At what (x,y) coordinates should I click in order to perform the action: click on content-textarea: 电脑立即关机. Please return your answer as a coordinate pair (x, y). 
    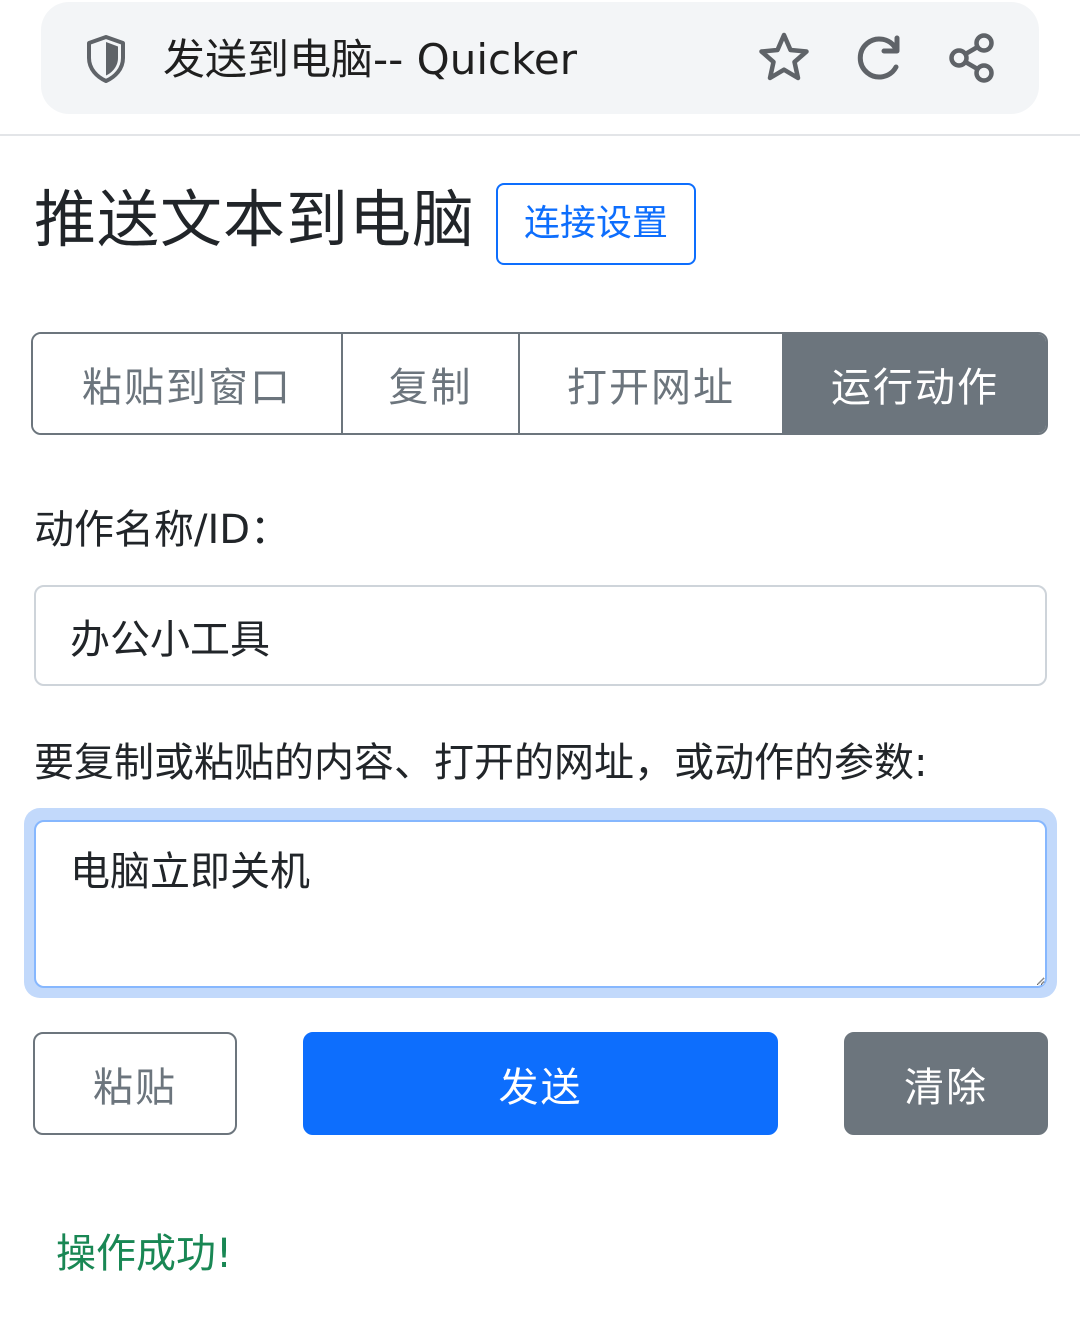
    Looking at the image, I should click on (540, 904).